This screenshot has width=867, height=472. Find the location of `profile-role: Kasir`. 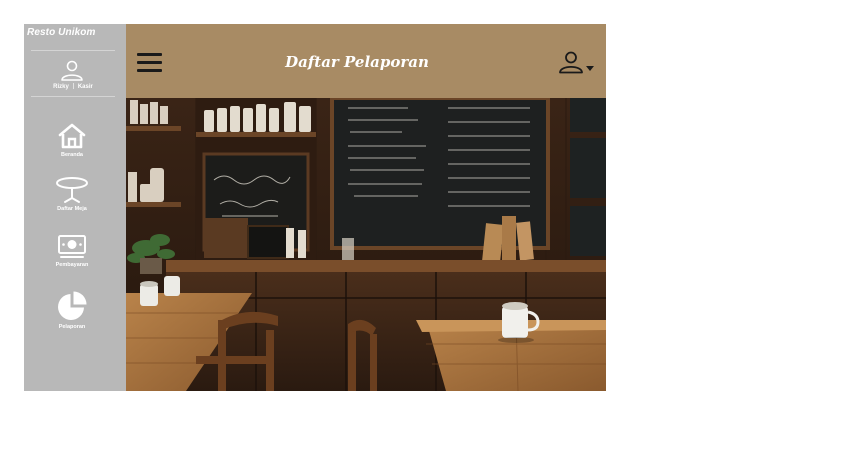

profile-role: Kasir is located at coordinates (85, 87).